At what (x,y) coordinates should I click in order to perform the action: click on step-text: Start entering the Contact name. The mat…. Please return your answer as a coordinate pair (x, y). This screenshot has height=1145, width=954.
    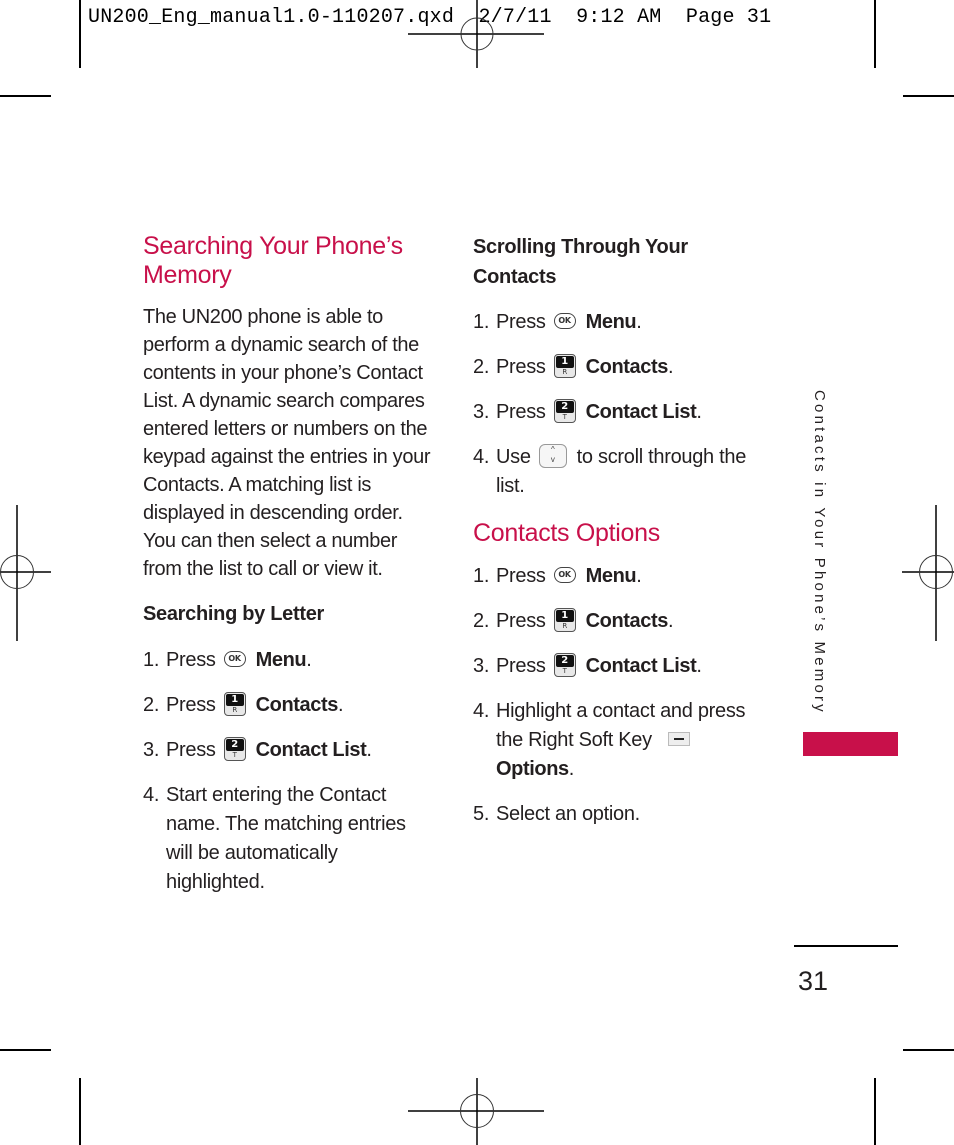
    Looking at the image, I should click on (286, 838).